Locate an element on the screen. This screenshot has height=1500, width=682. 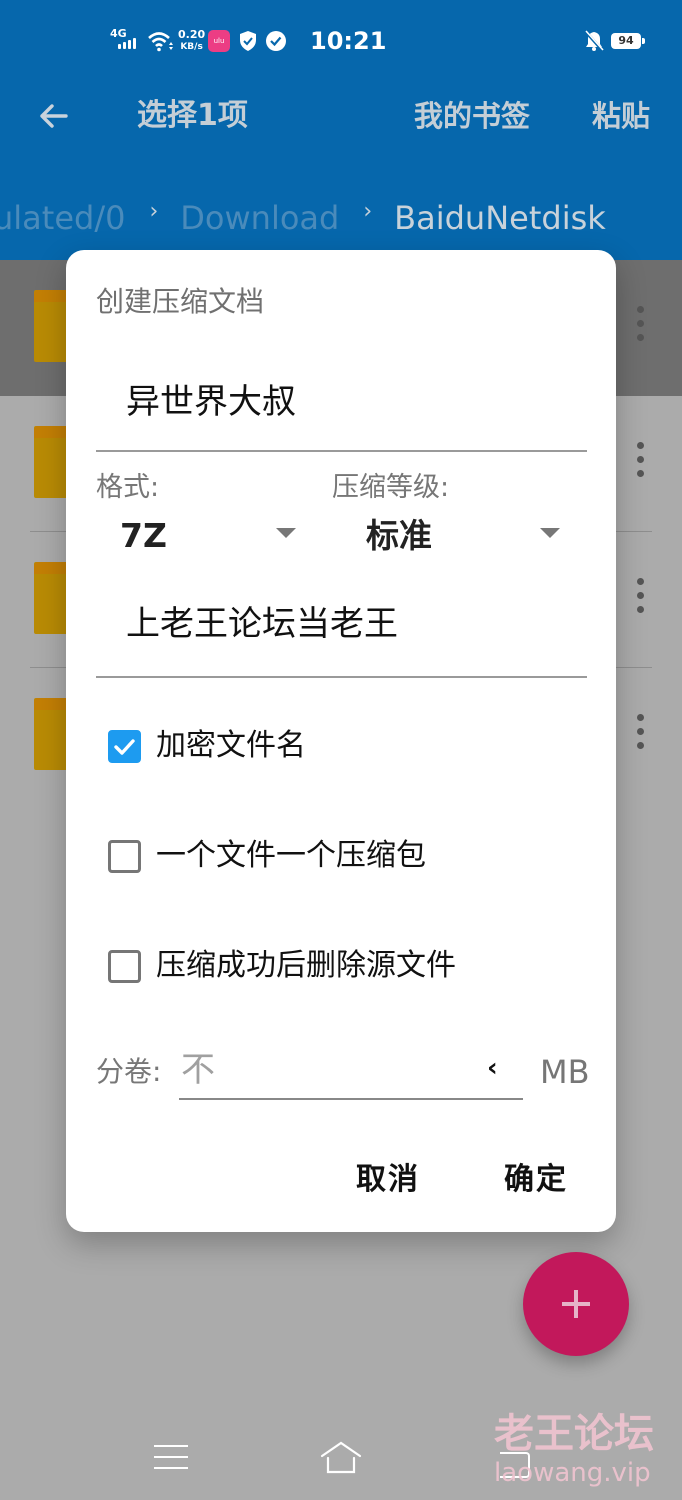
archive-name-input: 异世界大叔 is located at coordinates (341, 405).